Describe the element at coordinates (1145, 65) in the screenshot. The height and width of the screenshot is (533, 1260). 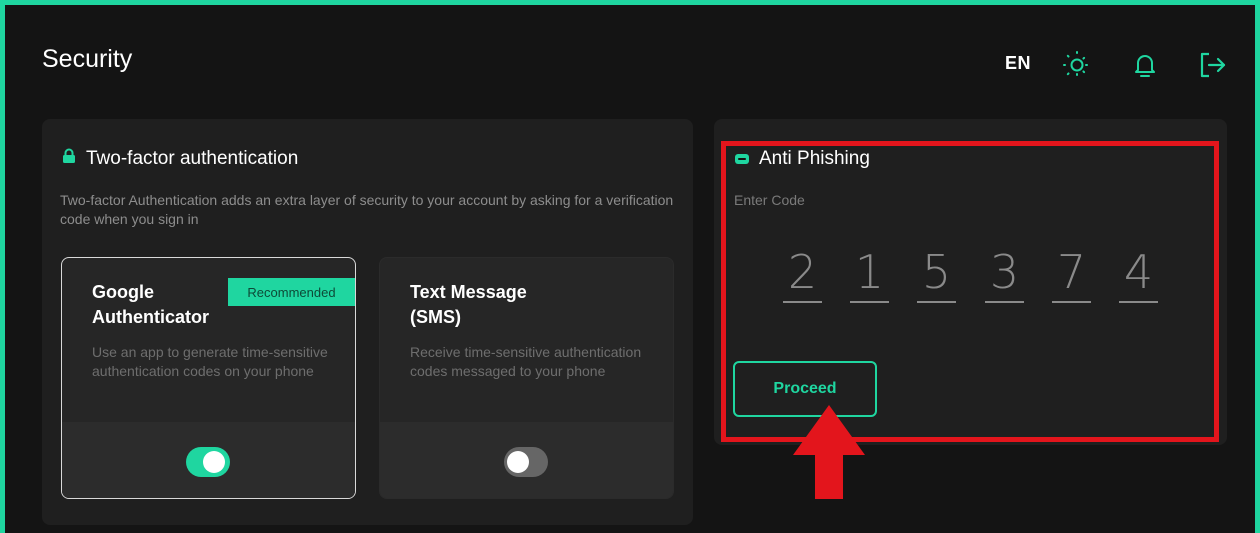
I see `bell-icon` at that location.